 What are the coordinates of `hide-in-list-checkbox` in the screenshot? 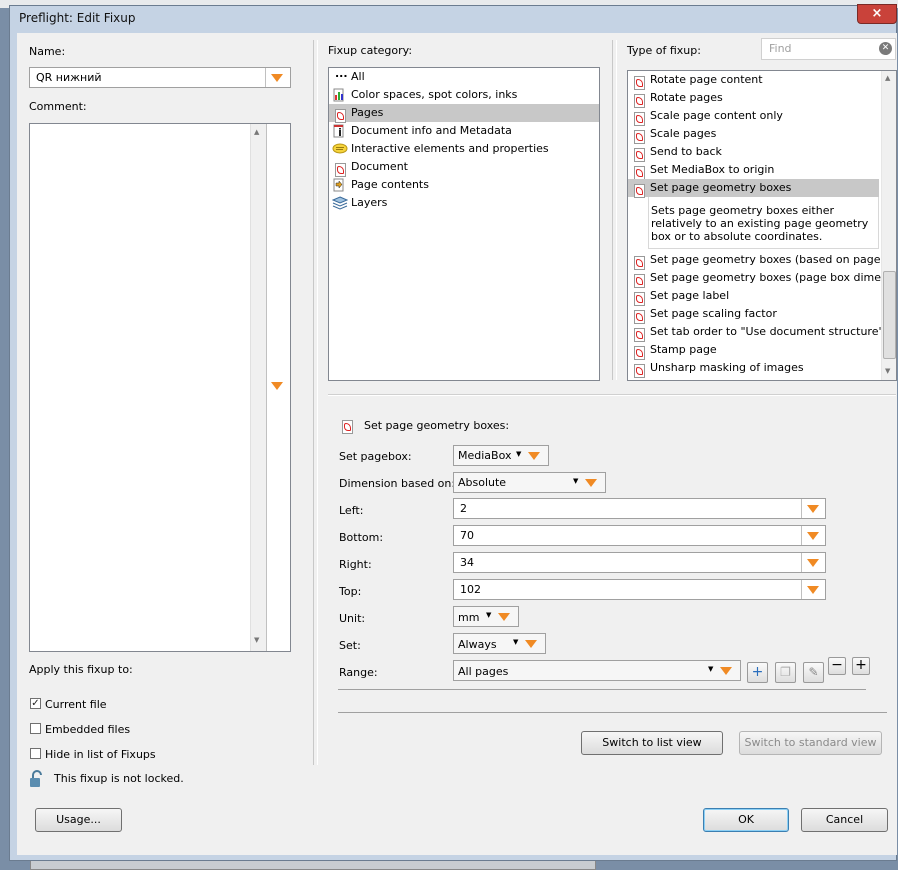 It's located at (35, 753).